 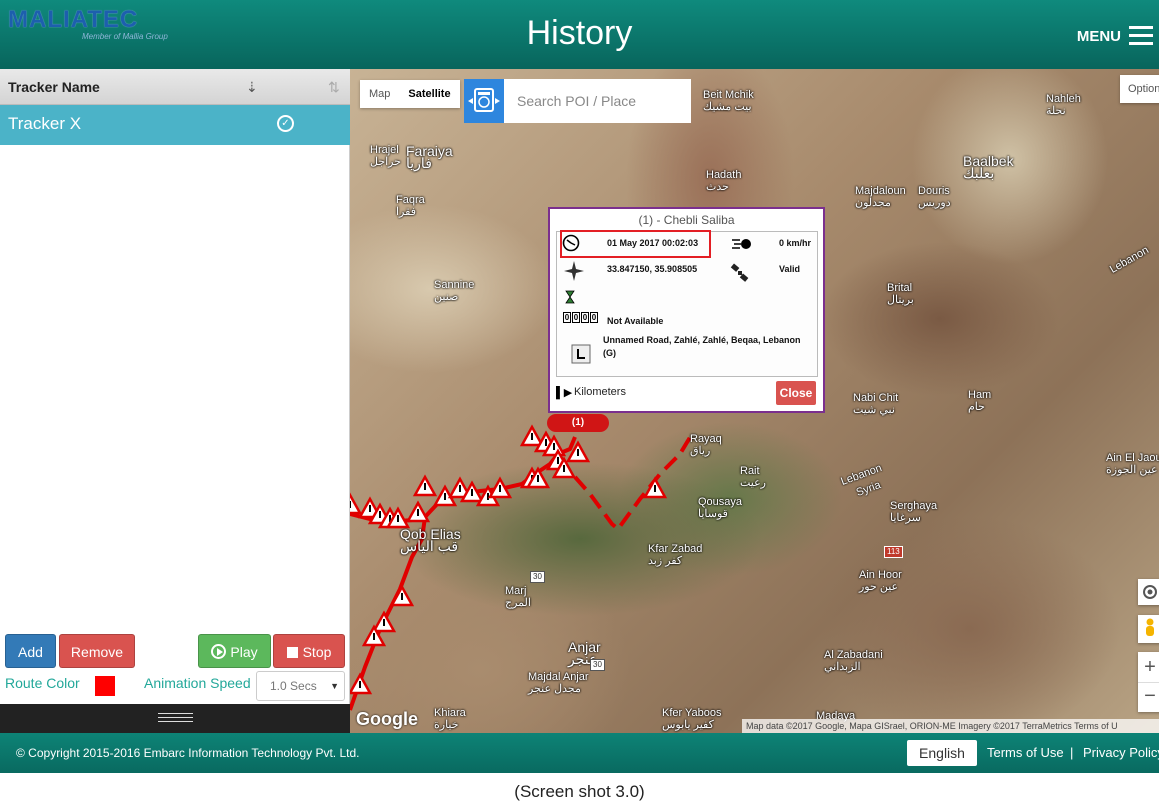 I want to click on language-button: English, so click(x=942, y=753).